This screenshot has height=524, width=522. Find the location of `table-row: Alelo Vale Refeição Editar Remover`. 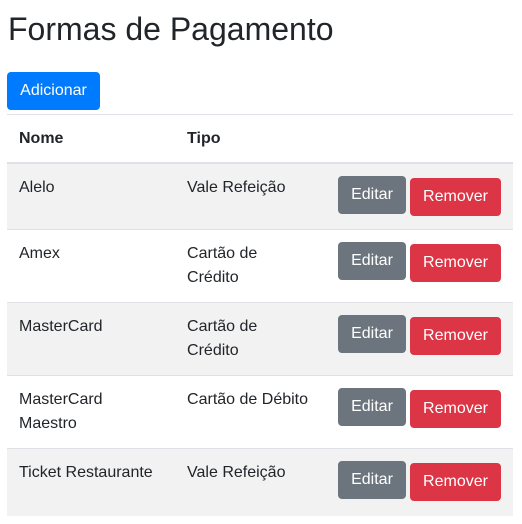

table-row: Alelo Vale Refeição Editar Remover is located at coordinates (260, 196).